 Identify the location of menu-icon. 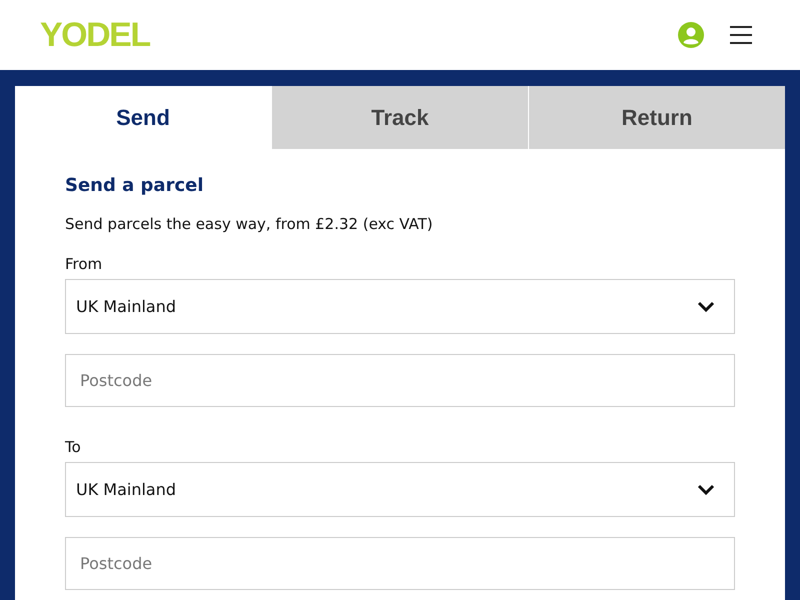
(741, 35).